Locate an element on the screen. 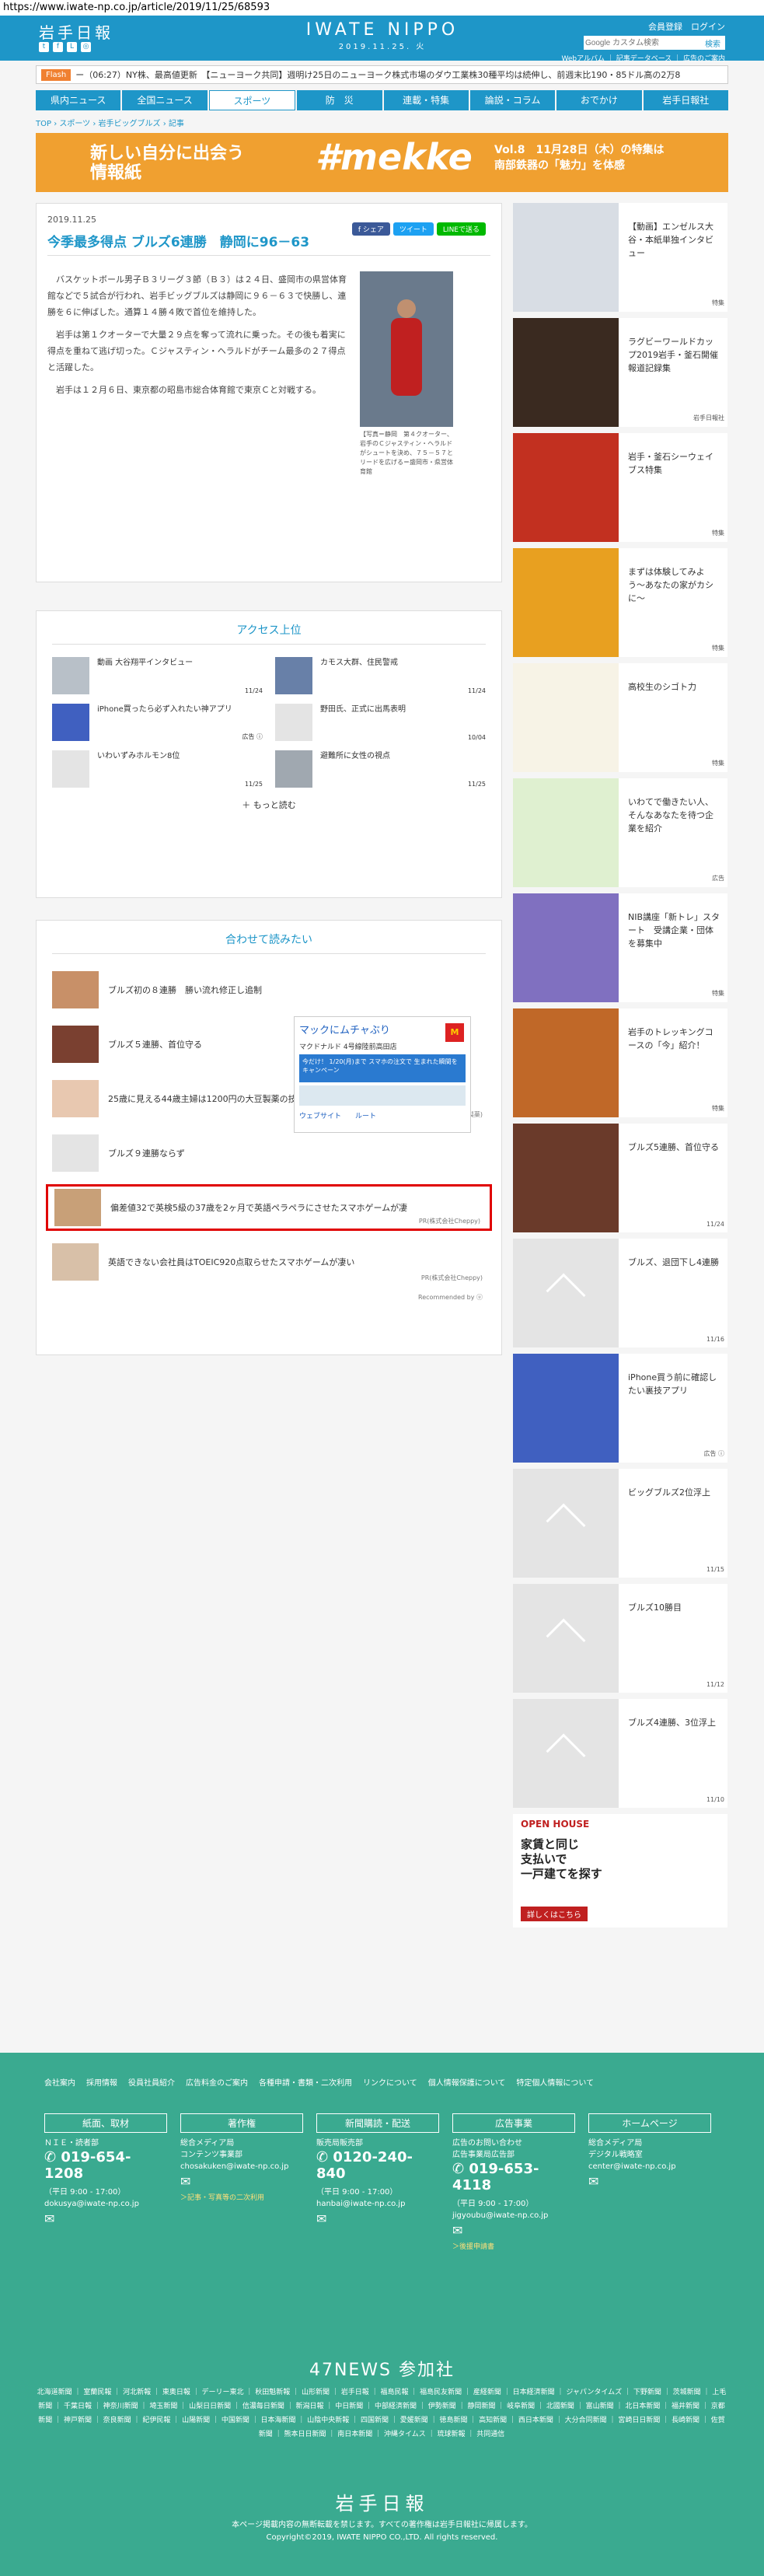  mail-link: jigyoubu@iwate-np.co.jp is located at coordinates (513, 2215).